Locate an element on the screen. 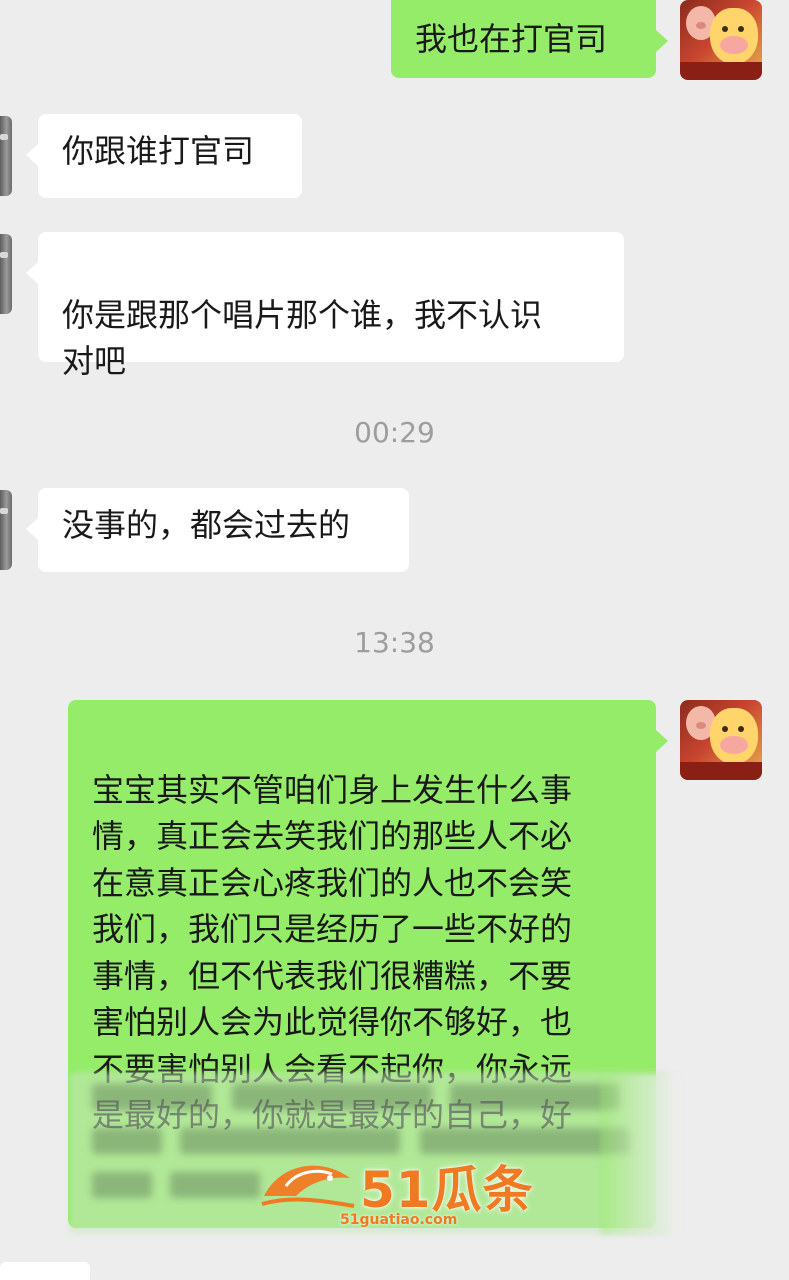 The image size is (789, 1280). message-bubble-outgoing: 我也在打官司 is located at coordinates (529, 39).